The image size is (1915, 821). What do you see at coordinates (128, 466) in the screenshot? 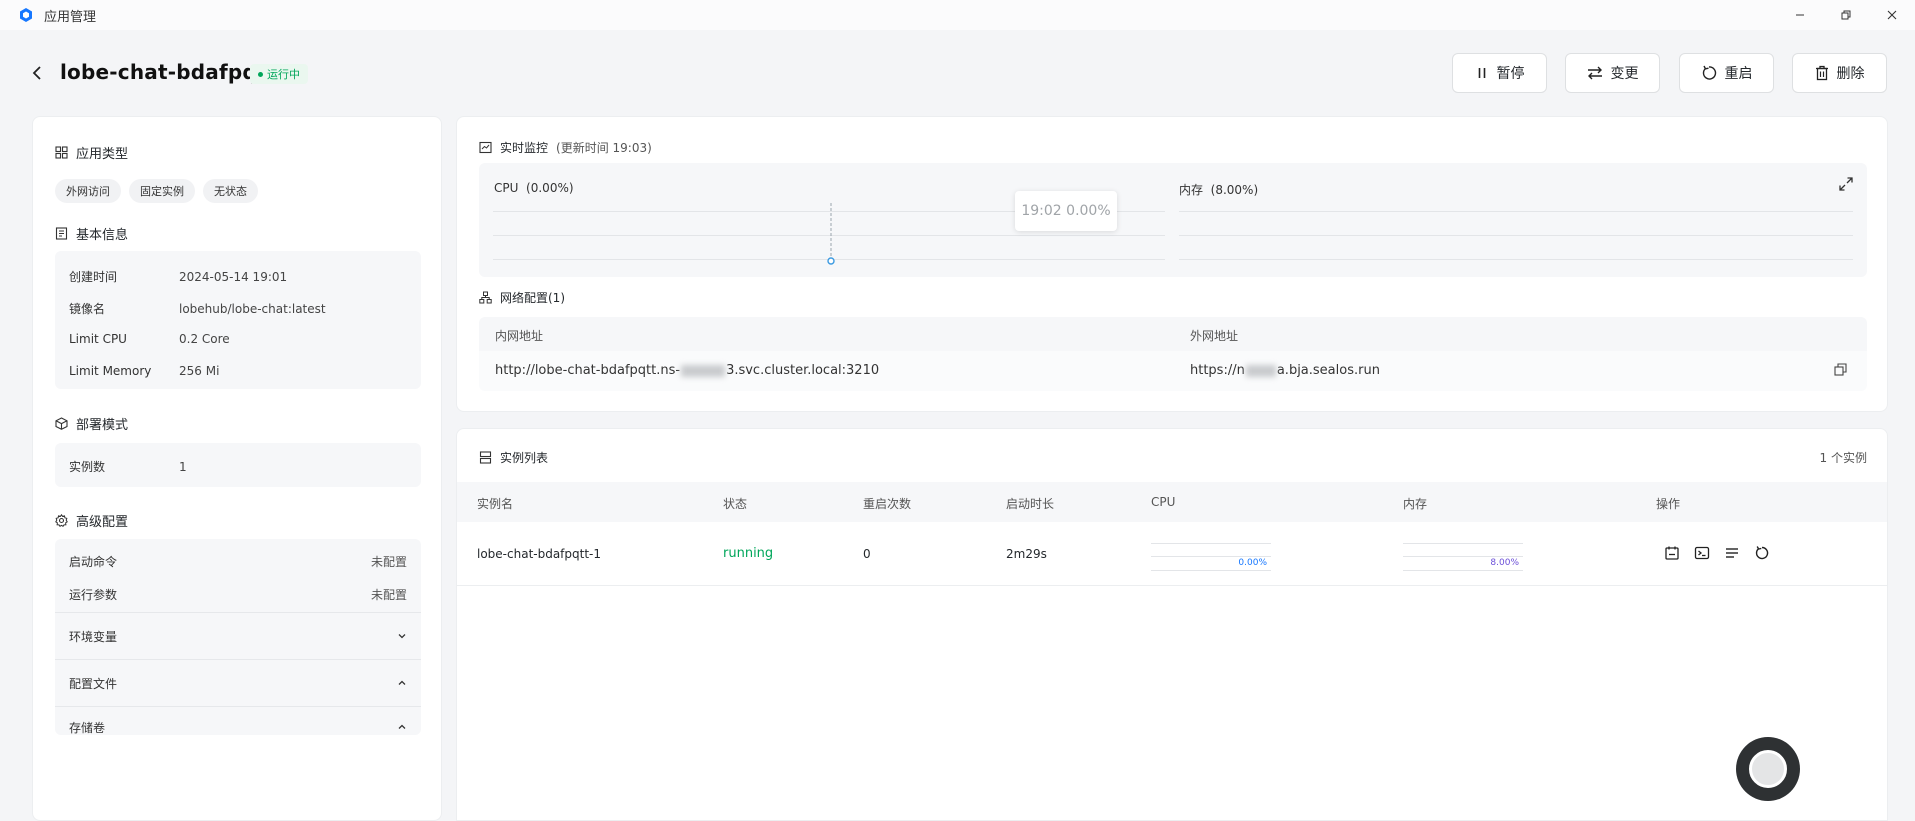
I see `info-row-replicas: 实例数 1` at bounding box center [128, 466].